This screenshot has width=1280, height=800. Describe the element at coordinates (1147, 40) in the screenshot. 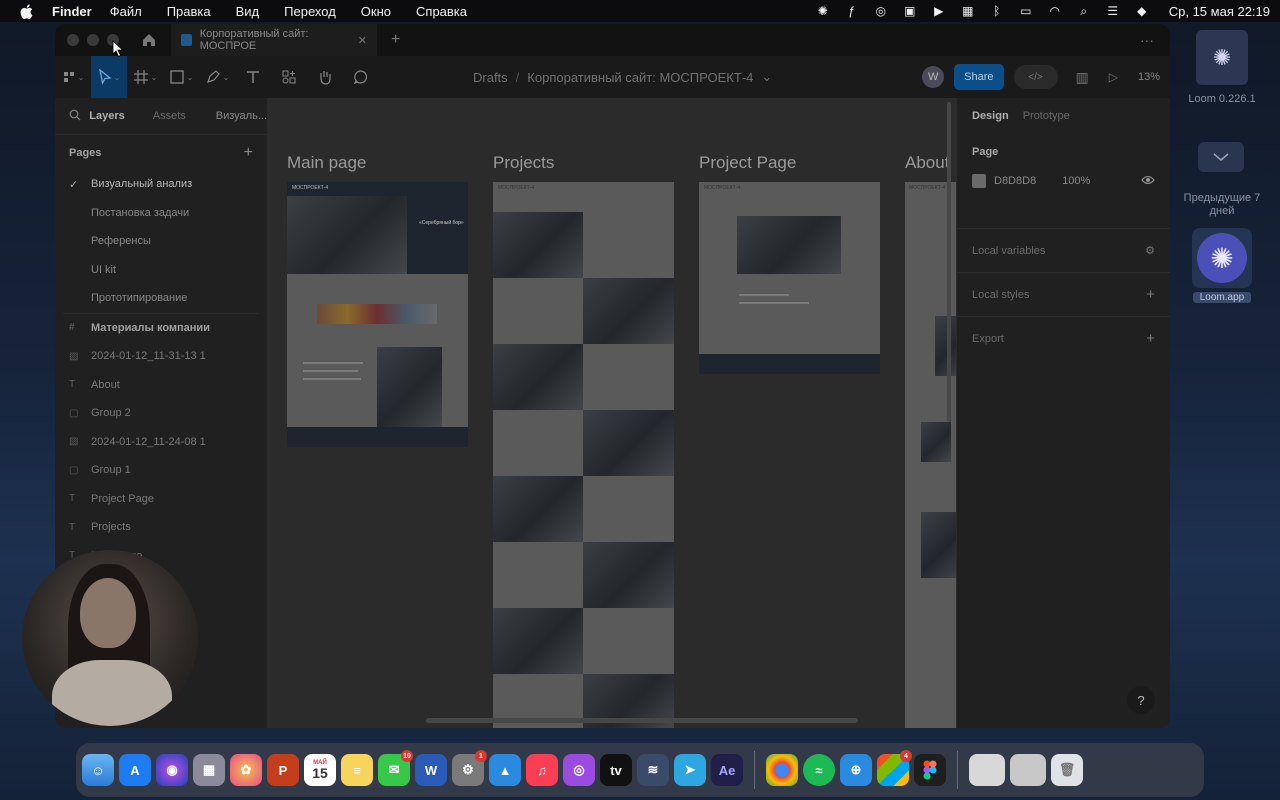

I see `more-options-icon: ···` at that location.